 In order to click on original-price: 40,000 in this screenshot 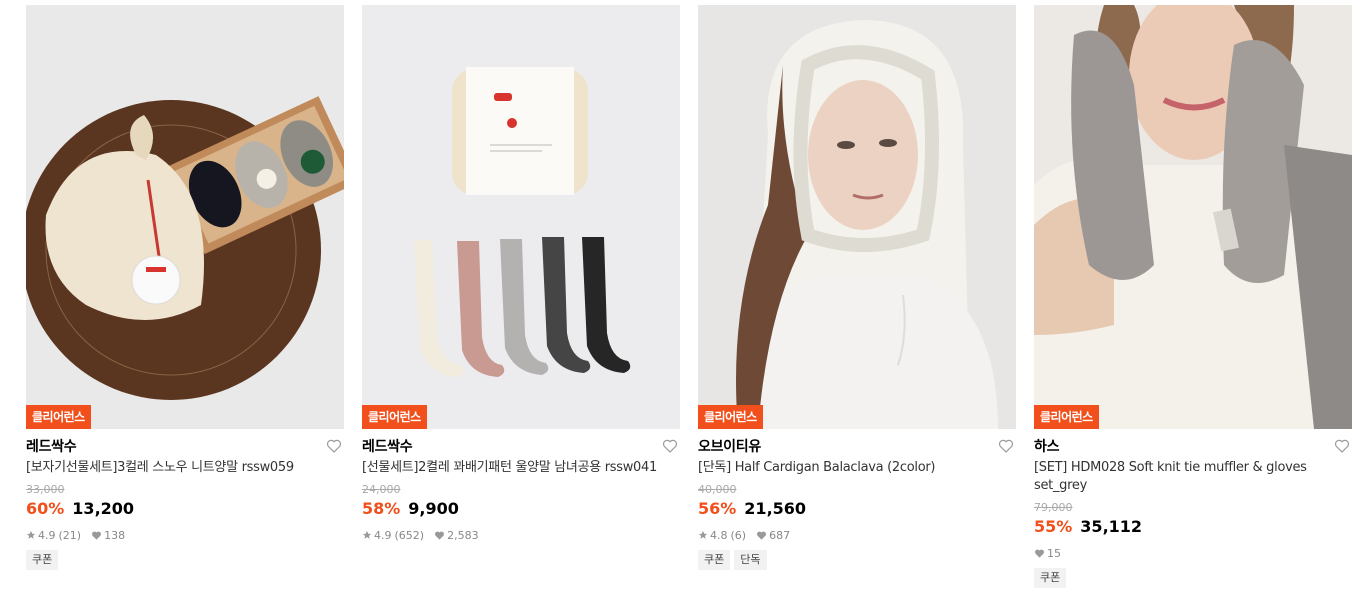, I will do `click(717, 489)`.